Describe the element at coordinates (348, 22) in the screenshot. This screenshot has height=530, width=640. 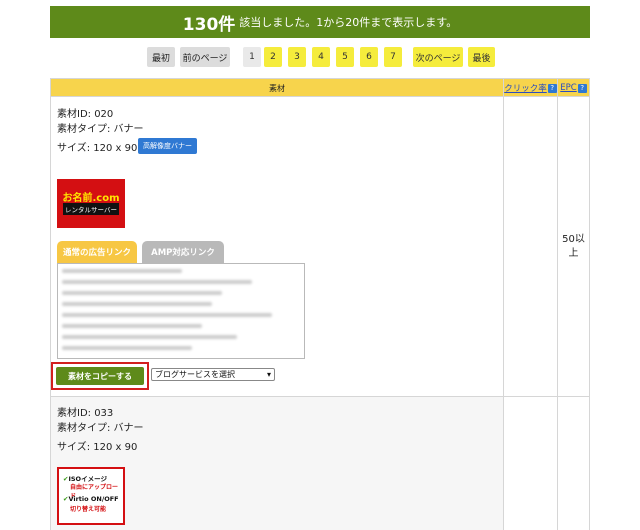
I see `result-message: 該当しました。1から20件まで表示します。` at that location.